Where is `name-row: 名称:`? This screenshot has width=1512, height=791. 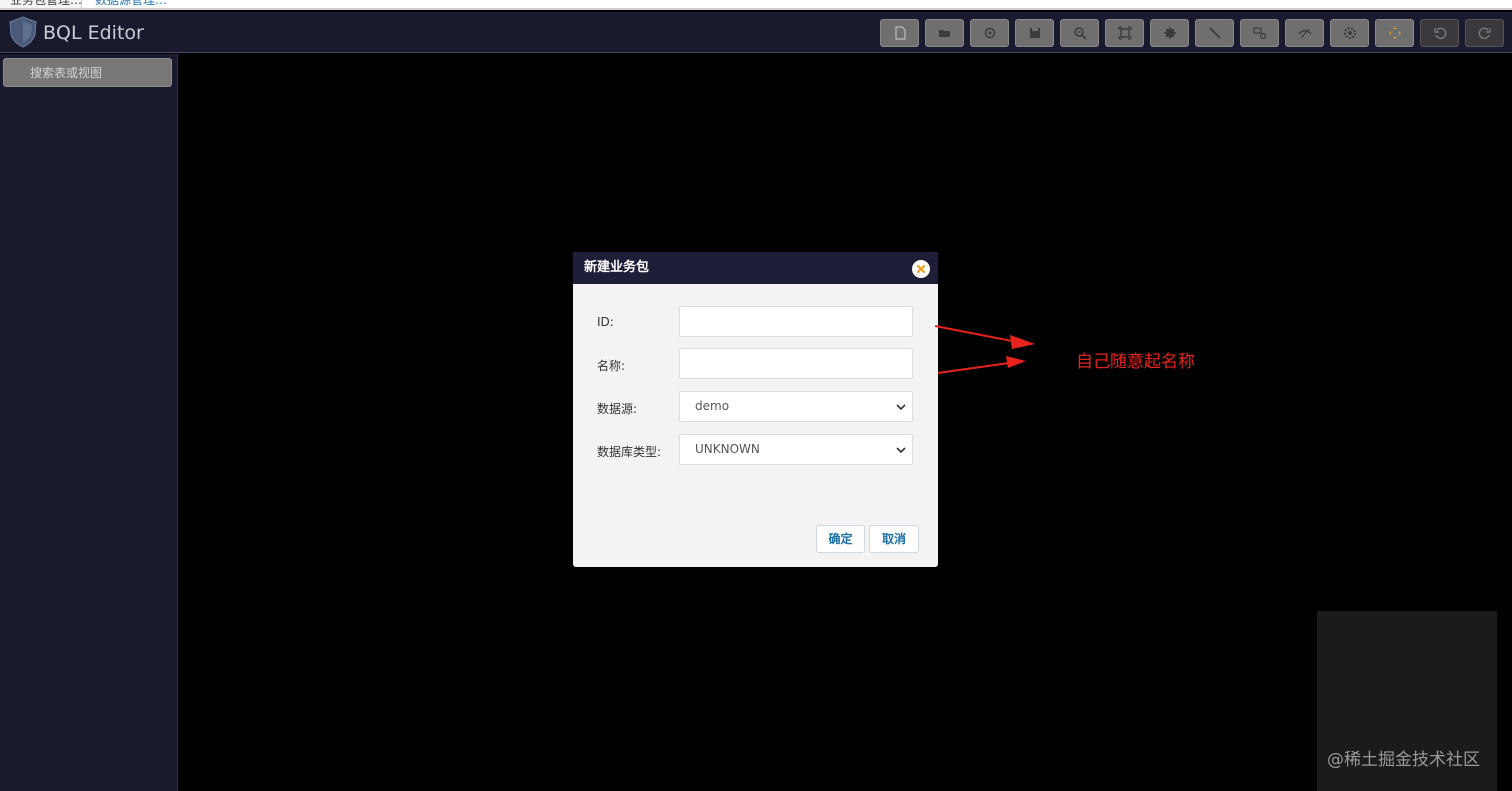
name-row: 名称: is located at coordinates (755, 364).